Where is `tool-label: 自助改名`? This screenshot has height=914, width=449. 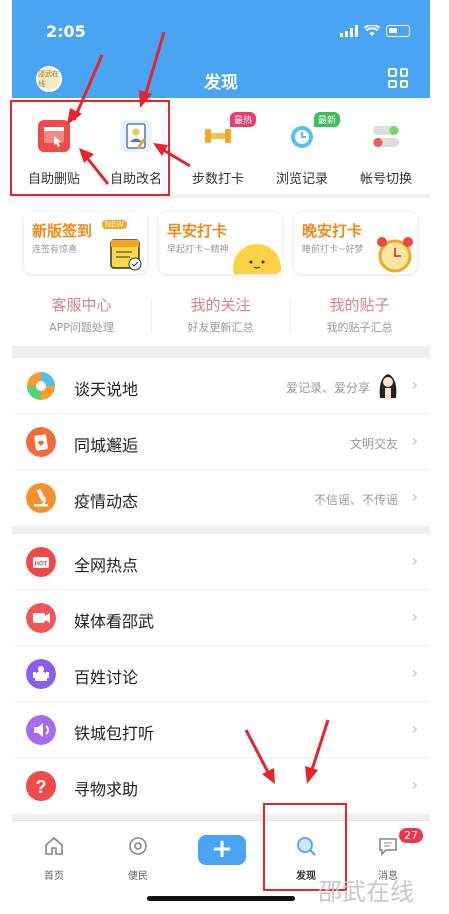
tool-label: 自助改名 is located at coordinates (135, 179).